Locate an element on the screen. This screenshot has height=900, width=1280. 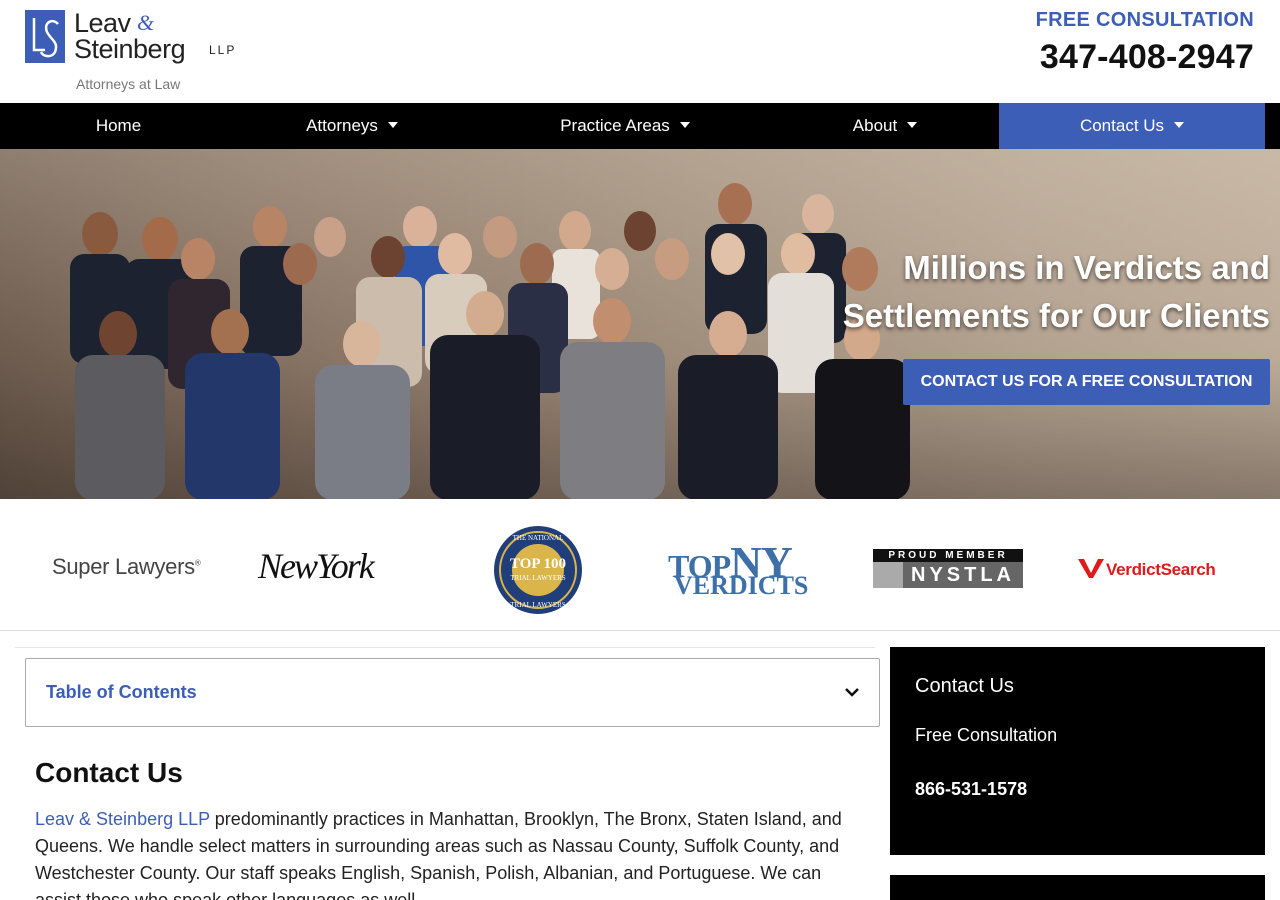
site-logo: Leav & Steinberg LLP Attorneys at Law is located at coordinates (145, 51).